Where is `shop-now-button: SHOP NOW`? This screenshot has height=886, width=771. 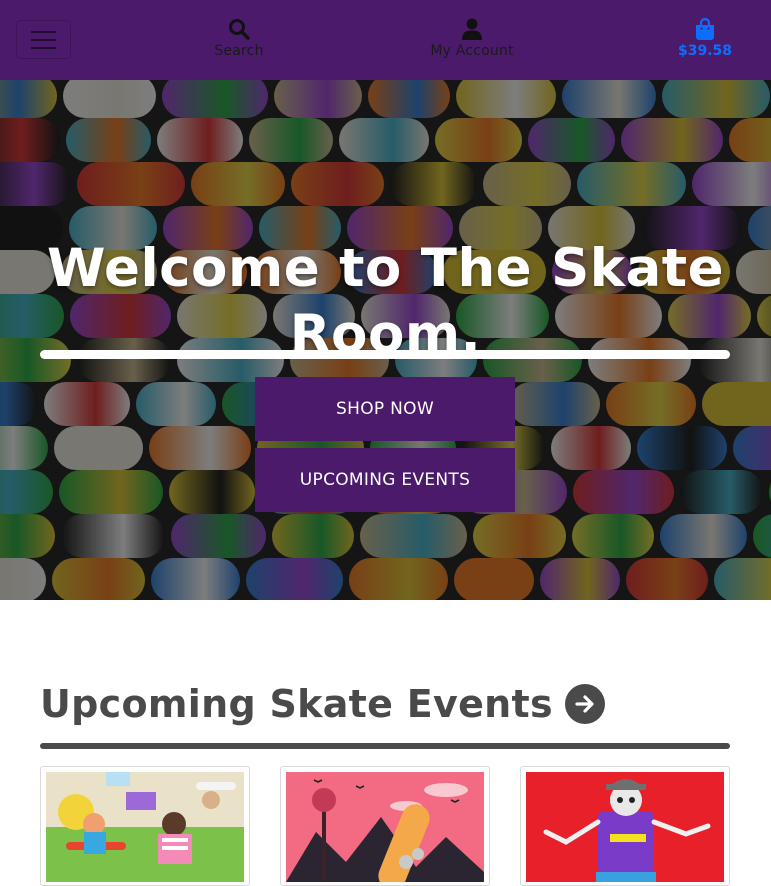
shop-now-button: SHOP NOW is located at coordinates (385, 409).